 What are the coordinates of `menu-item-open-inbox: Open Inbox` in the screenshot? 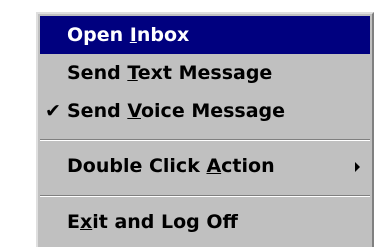 It's located at (205, 35).